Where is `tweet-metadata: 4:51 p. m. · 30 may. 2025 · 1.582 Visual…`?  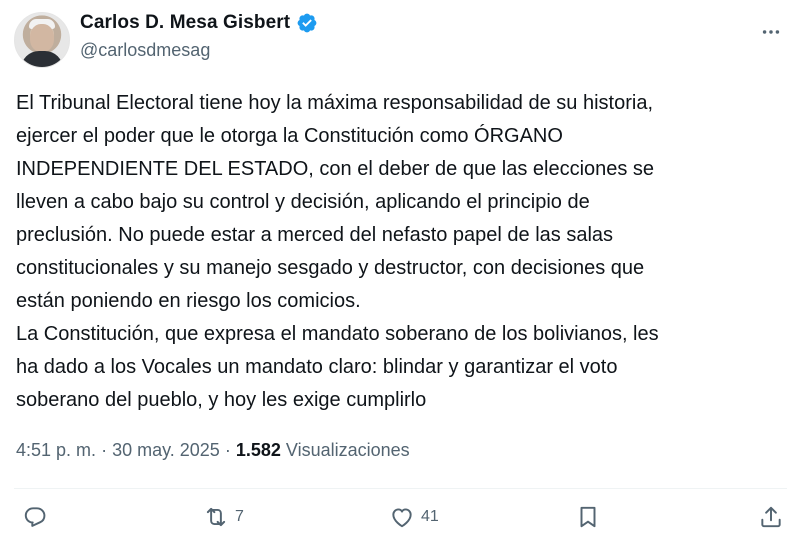
tweet-metadata: 4:51 p. m. · 30 may. 2025 · 1.582 Visual… is located at coordinates (213, 450).